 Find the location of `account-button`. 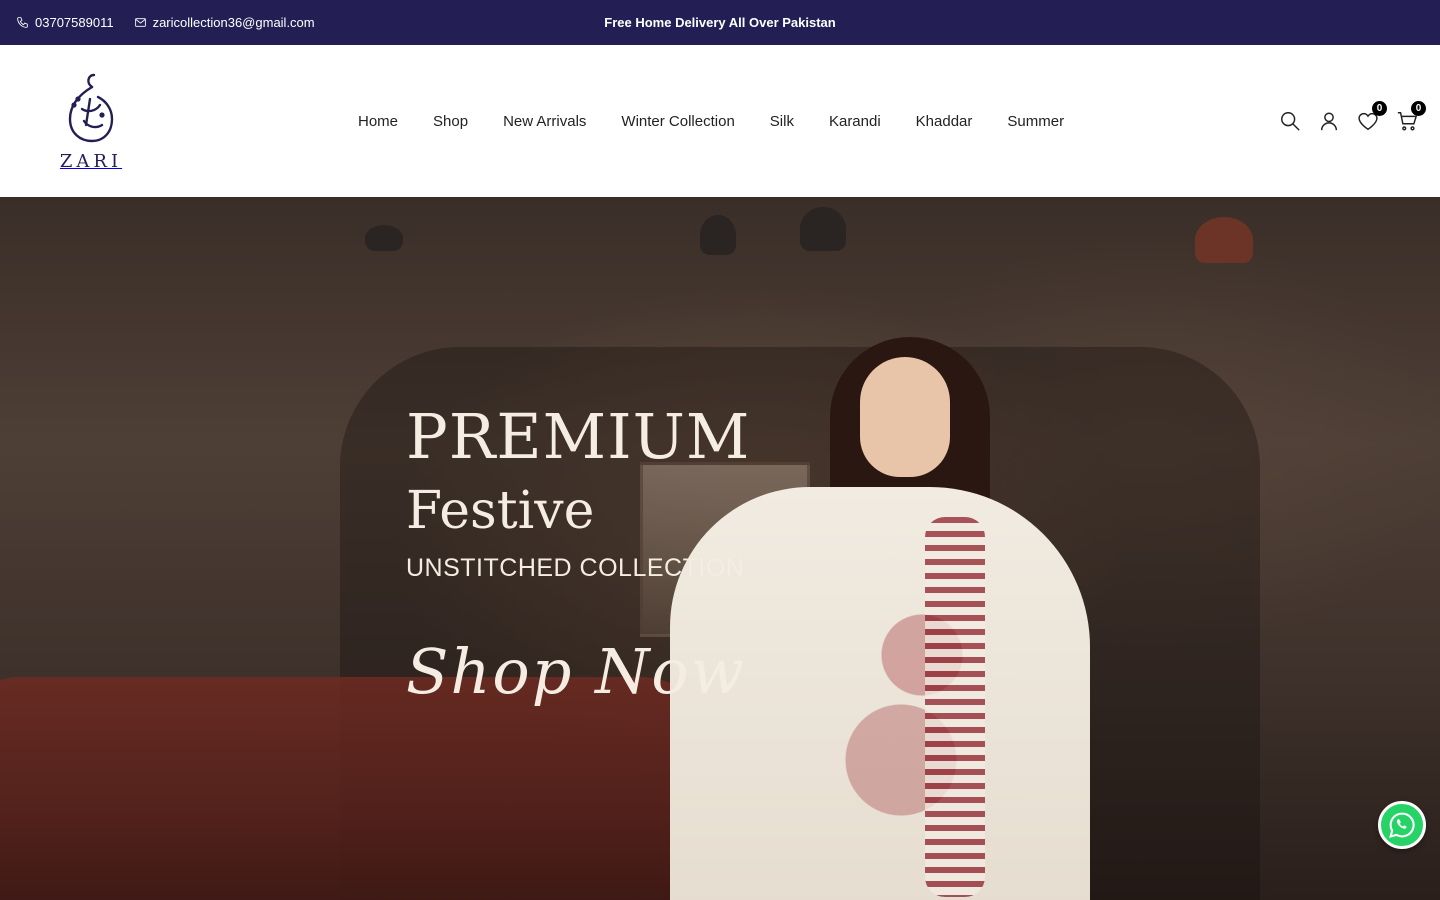

account-button is located at coordinates (1329, 121).